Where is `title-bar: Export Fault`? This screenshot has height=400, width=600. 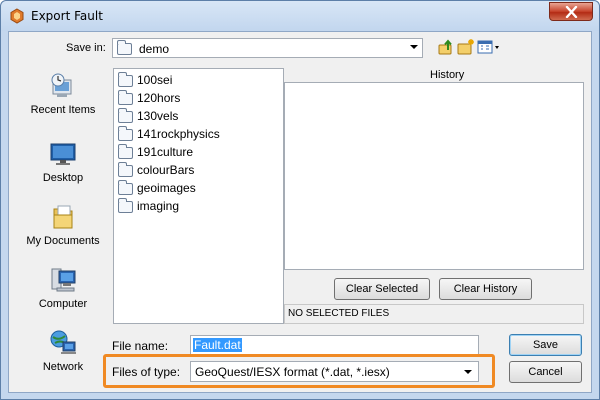 title-bar: Export Fault is located at coordinates (300, 16).